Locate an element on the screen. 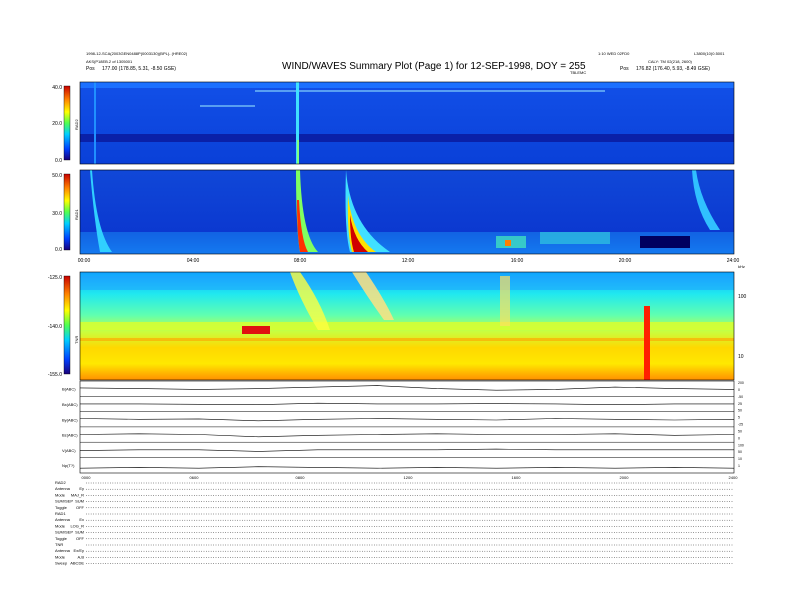 The image size is (792, 612). trace-label-2: By(ABC) is located at coordinates (70, 419).